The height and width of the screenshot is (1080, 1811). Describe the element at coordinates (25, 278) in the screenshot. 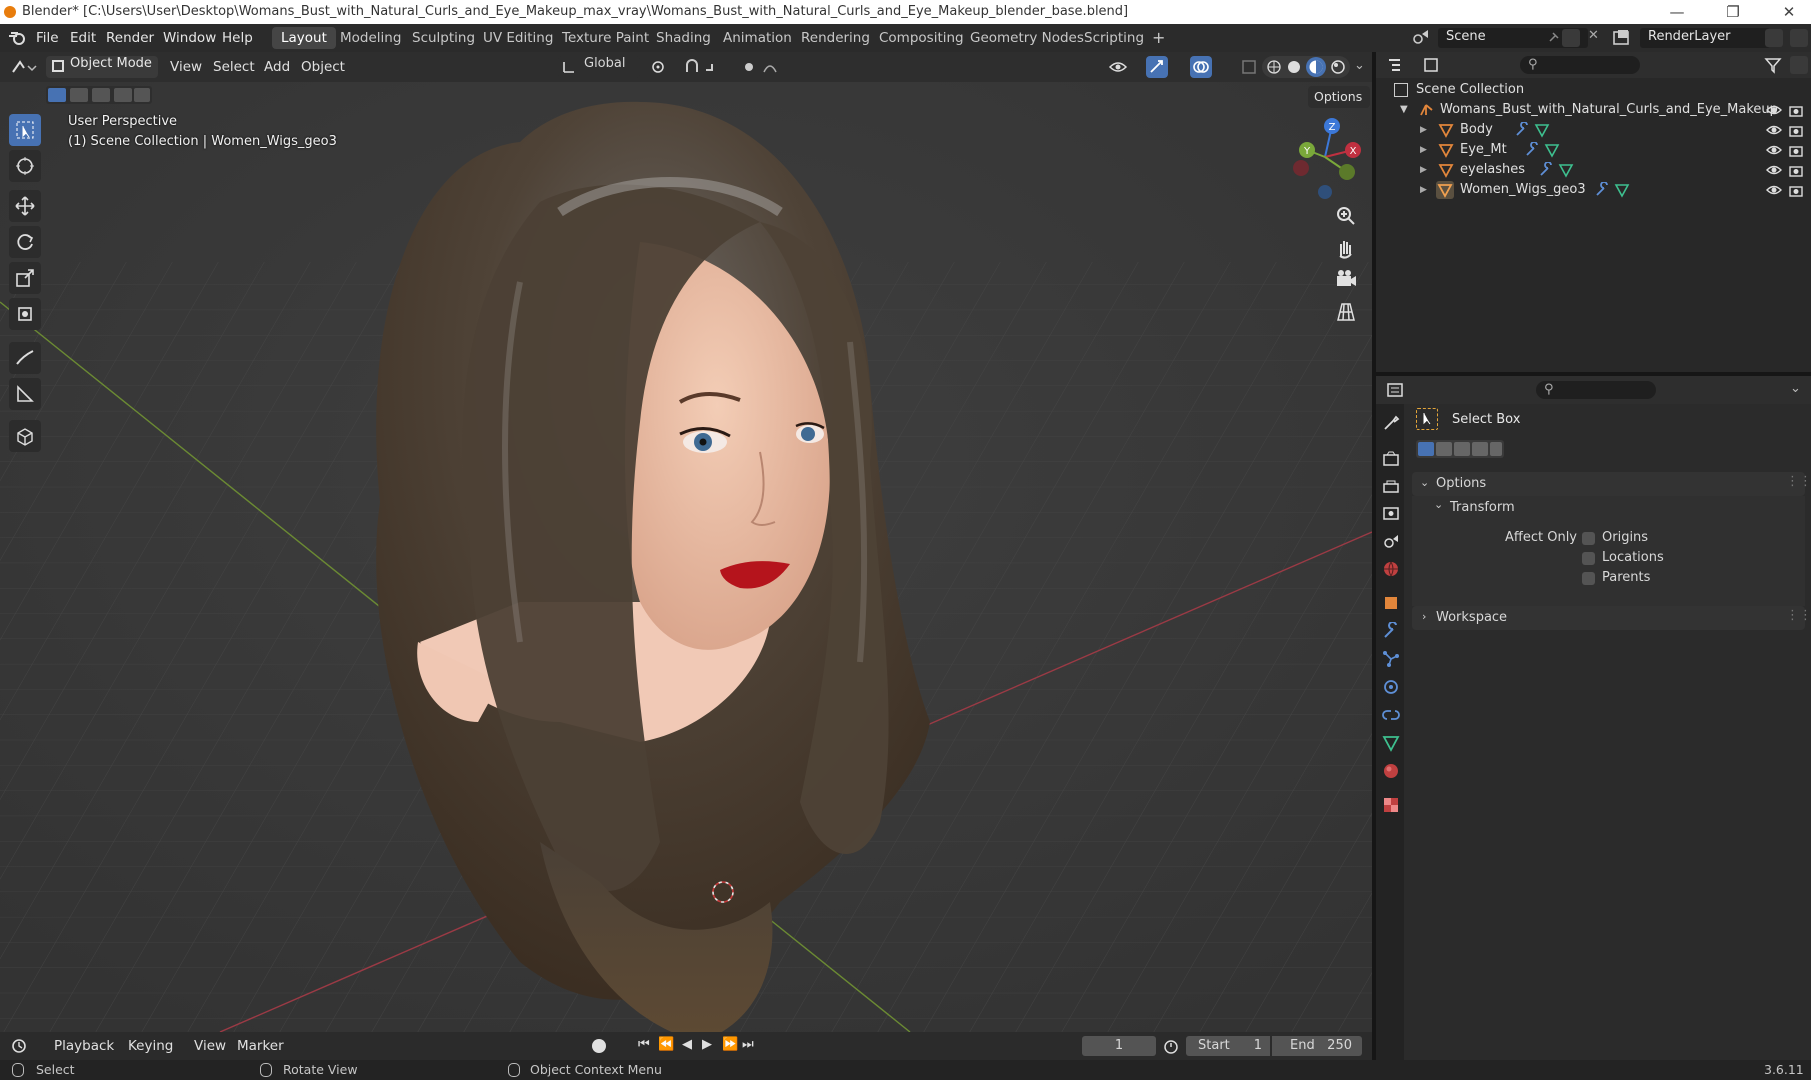

I see `scale-tool` at that location.